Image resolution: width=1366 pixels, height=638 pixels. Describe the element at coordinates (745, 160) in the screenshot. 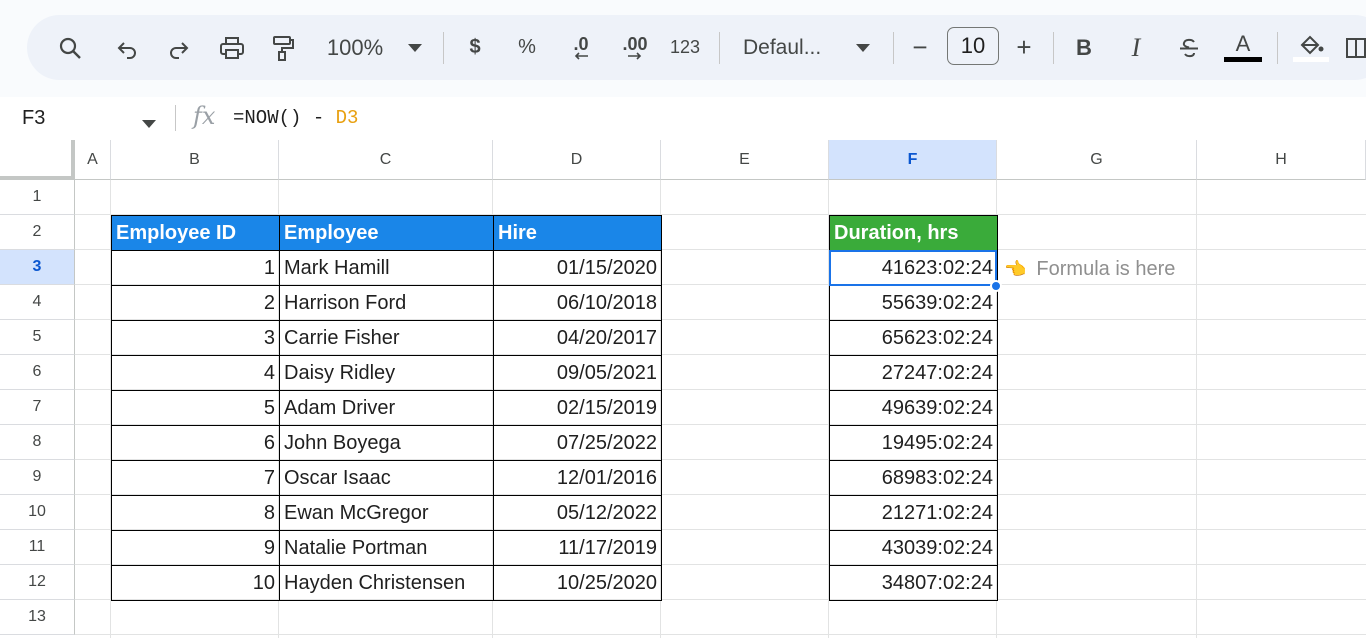

I see `column-header-e: E` at that location.